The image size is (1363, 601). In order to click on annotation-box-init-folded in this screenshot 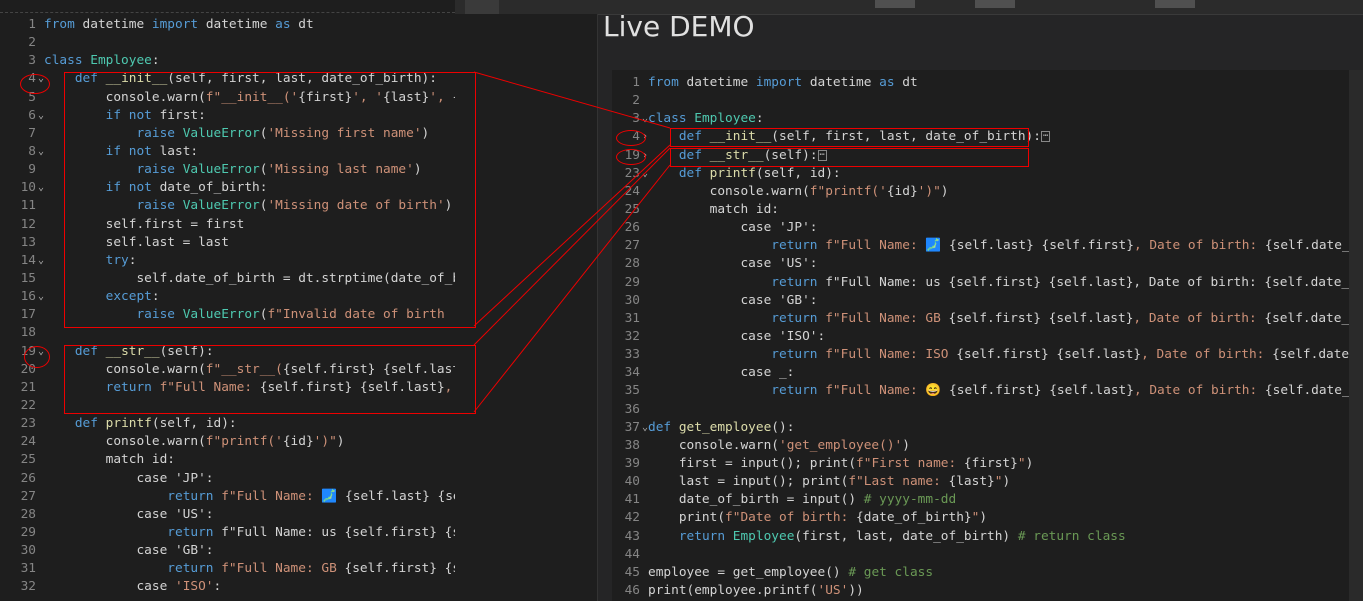, I will do `click(849, 137)`.